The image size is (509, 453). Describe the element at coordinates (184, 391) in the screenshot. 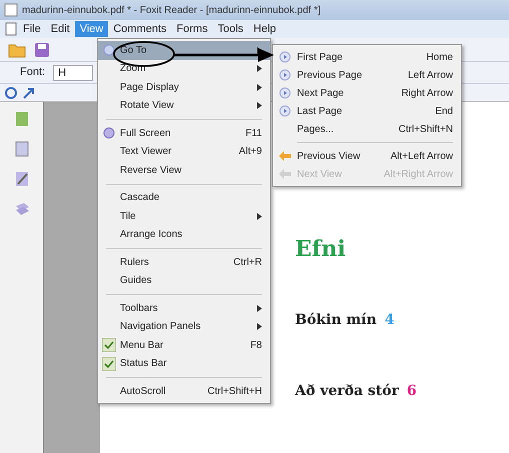

I see `menu-option: AutoScroll Ctrl+Shift+H` at that location.